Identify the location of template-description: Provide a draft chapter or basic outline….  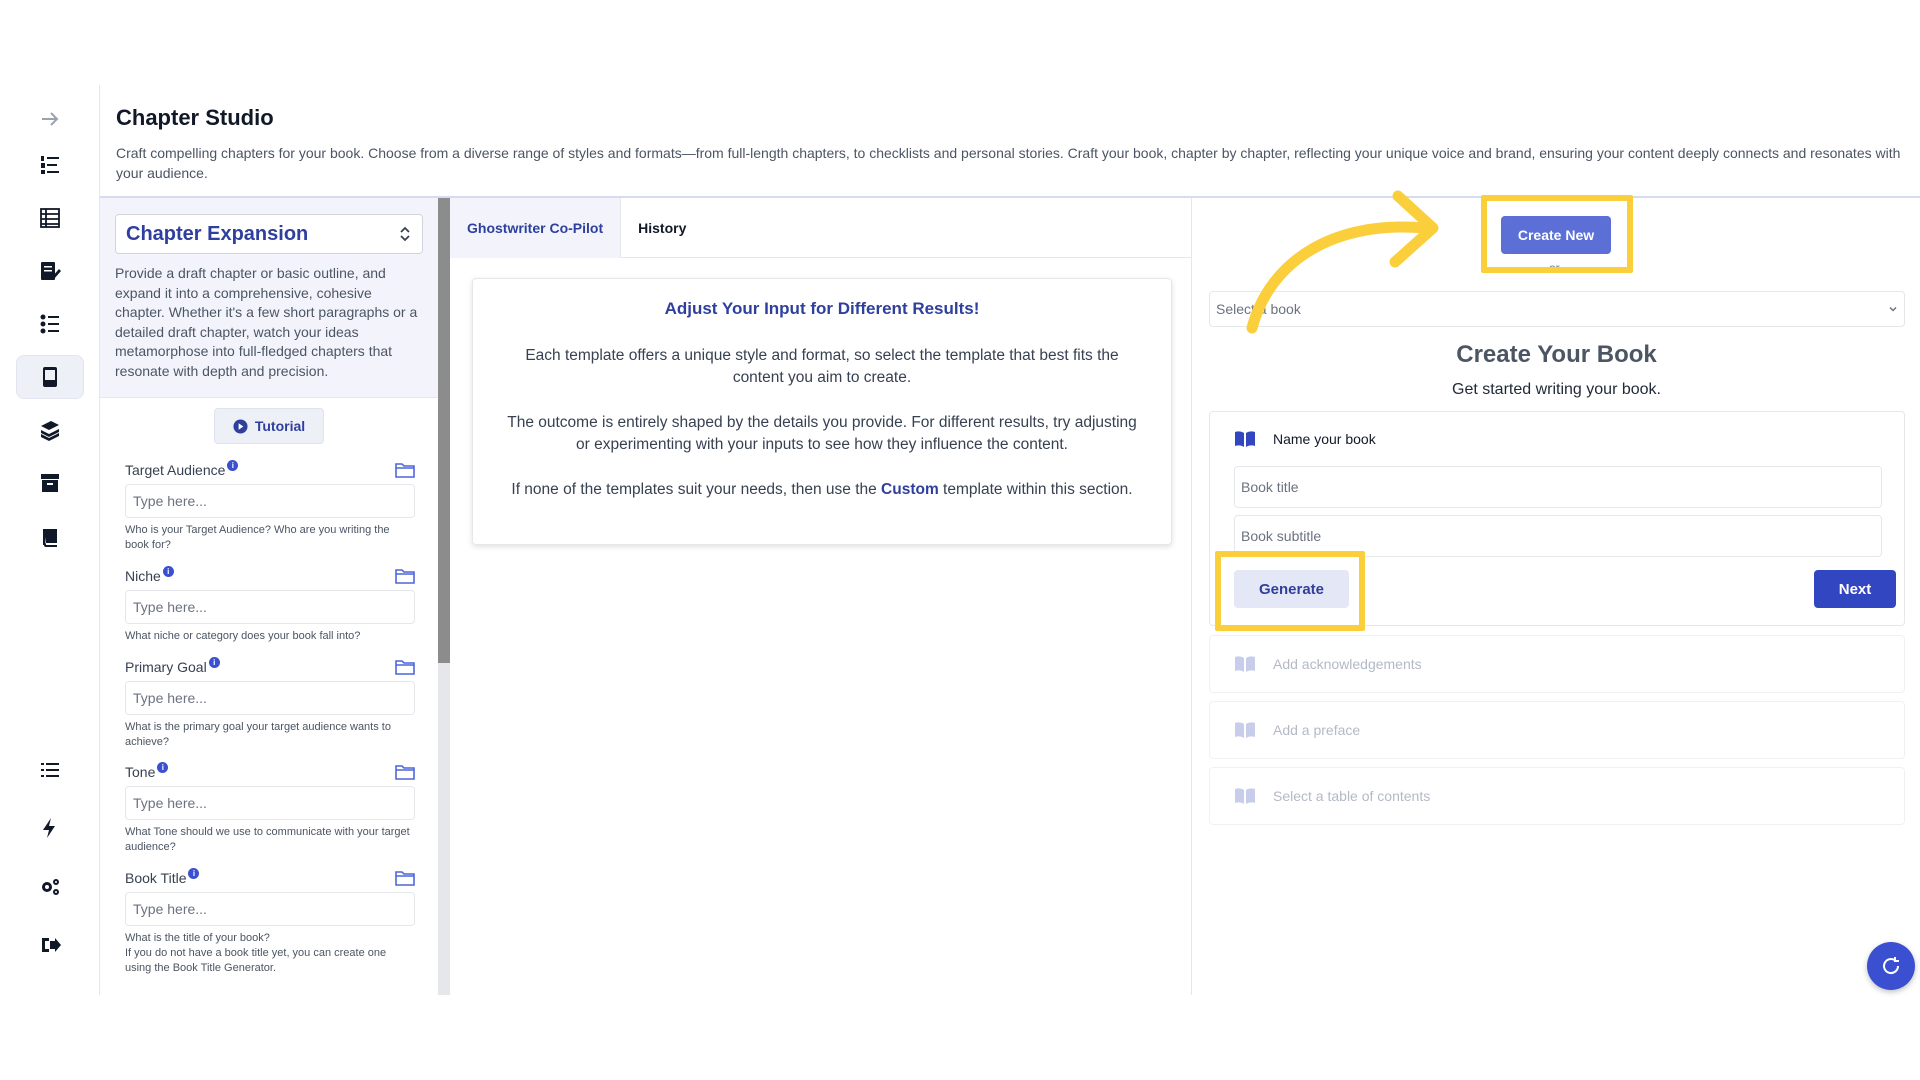
(266, 322).